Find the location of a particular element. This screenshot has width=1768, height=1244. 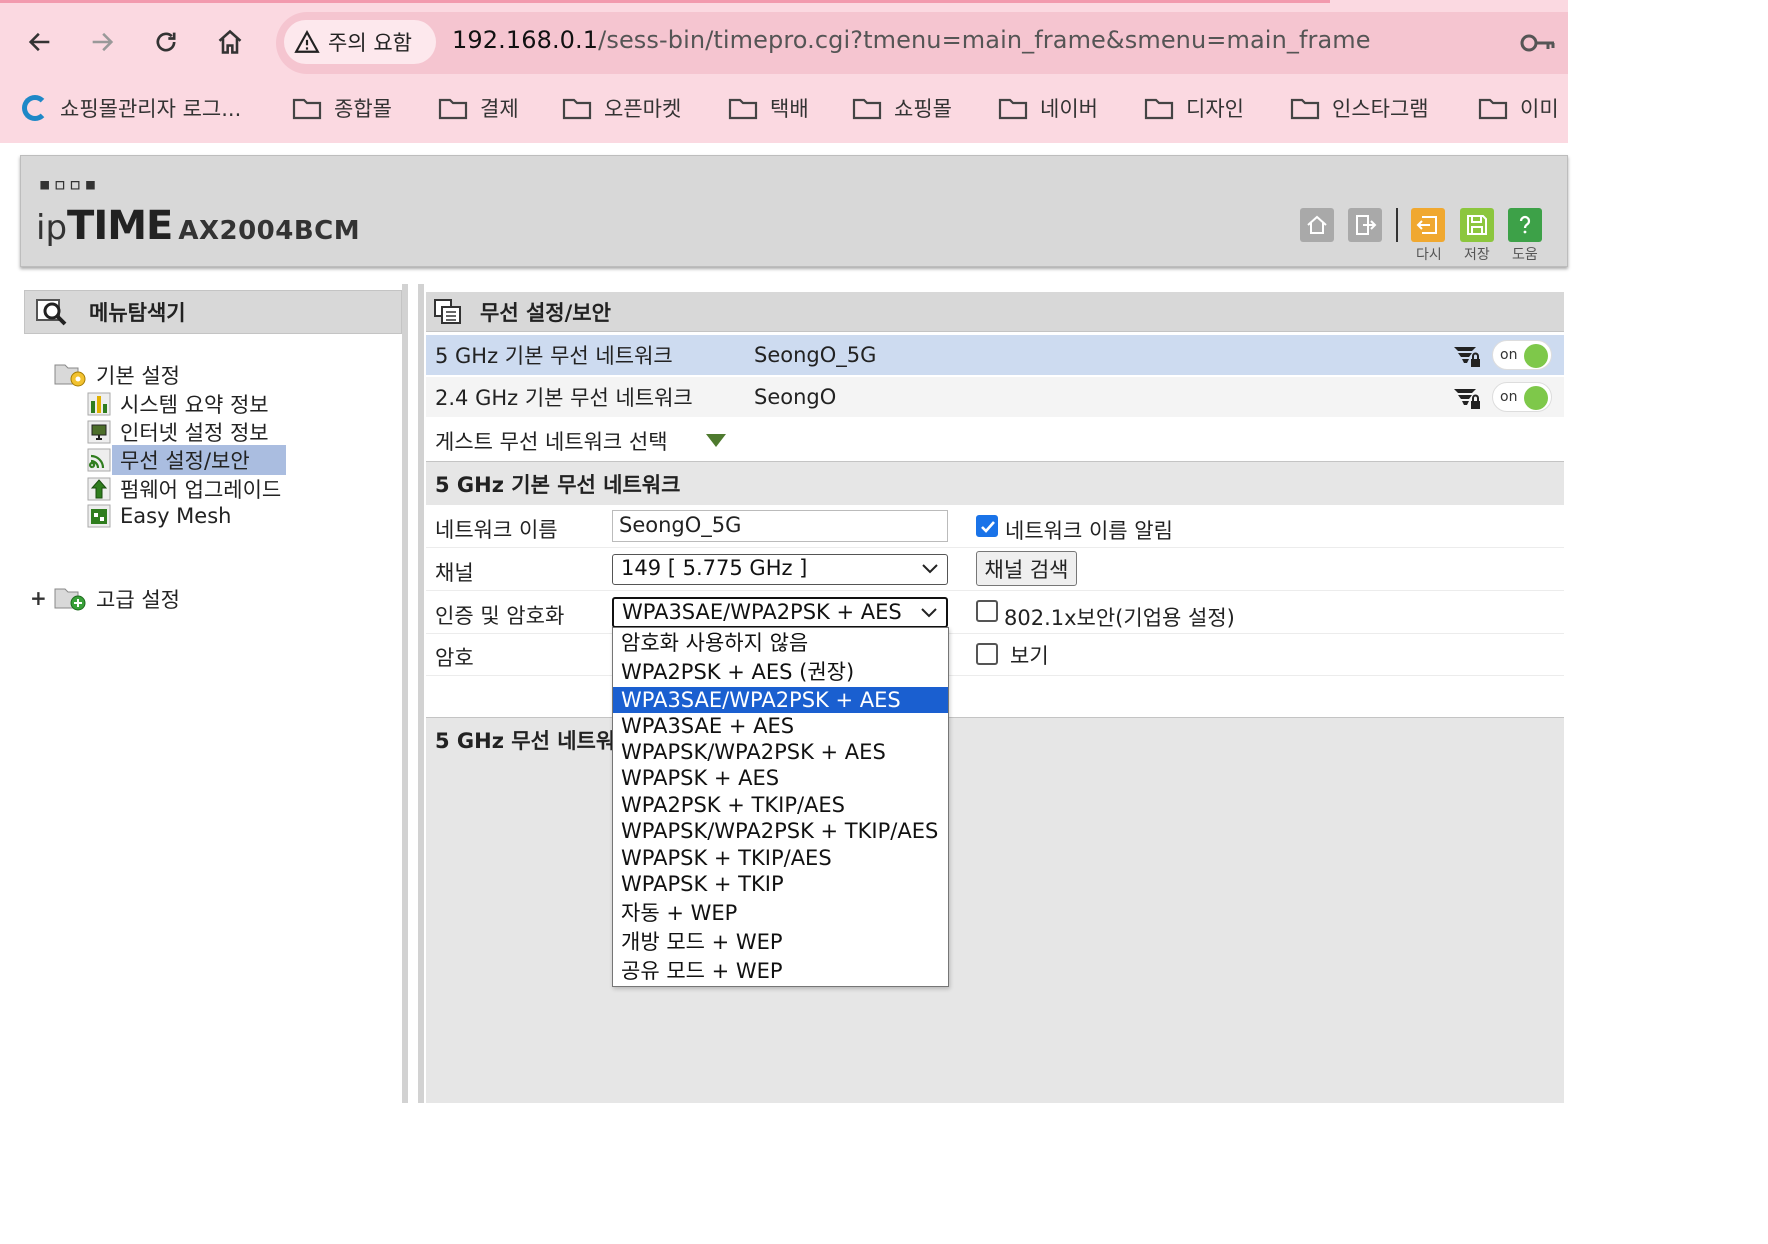

bookmark-folder: 네이버 is located at coordinates (1048, 108).